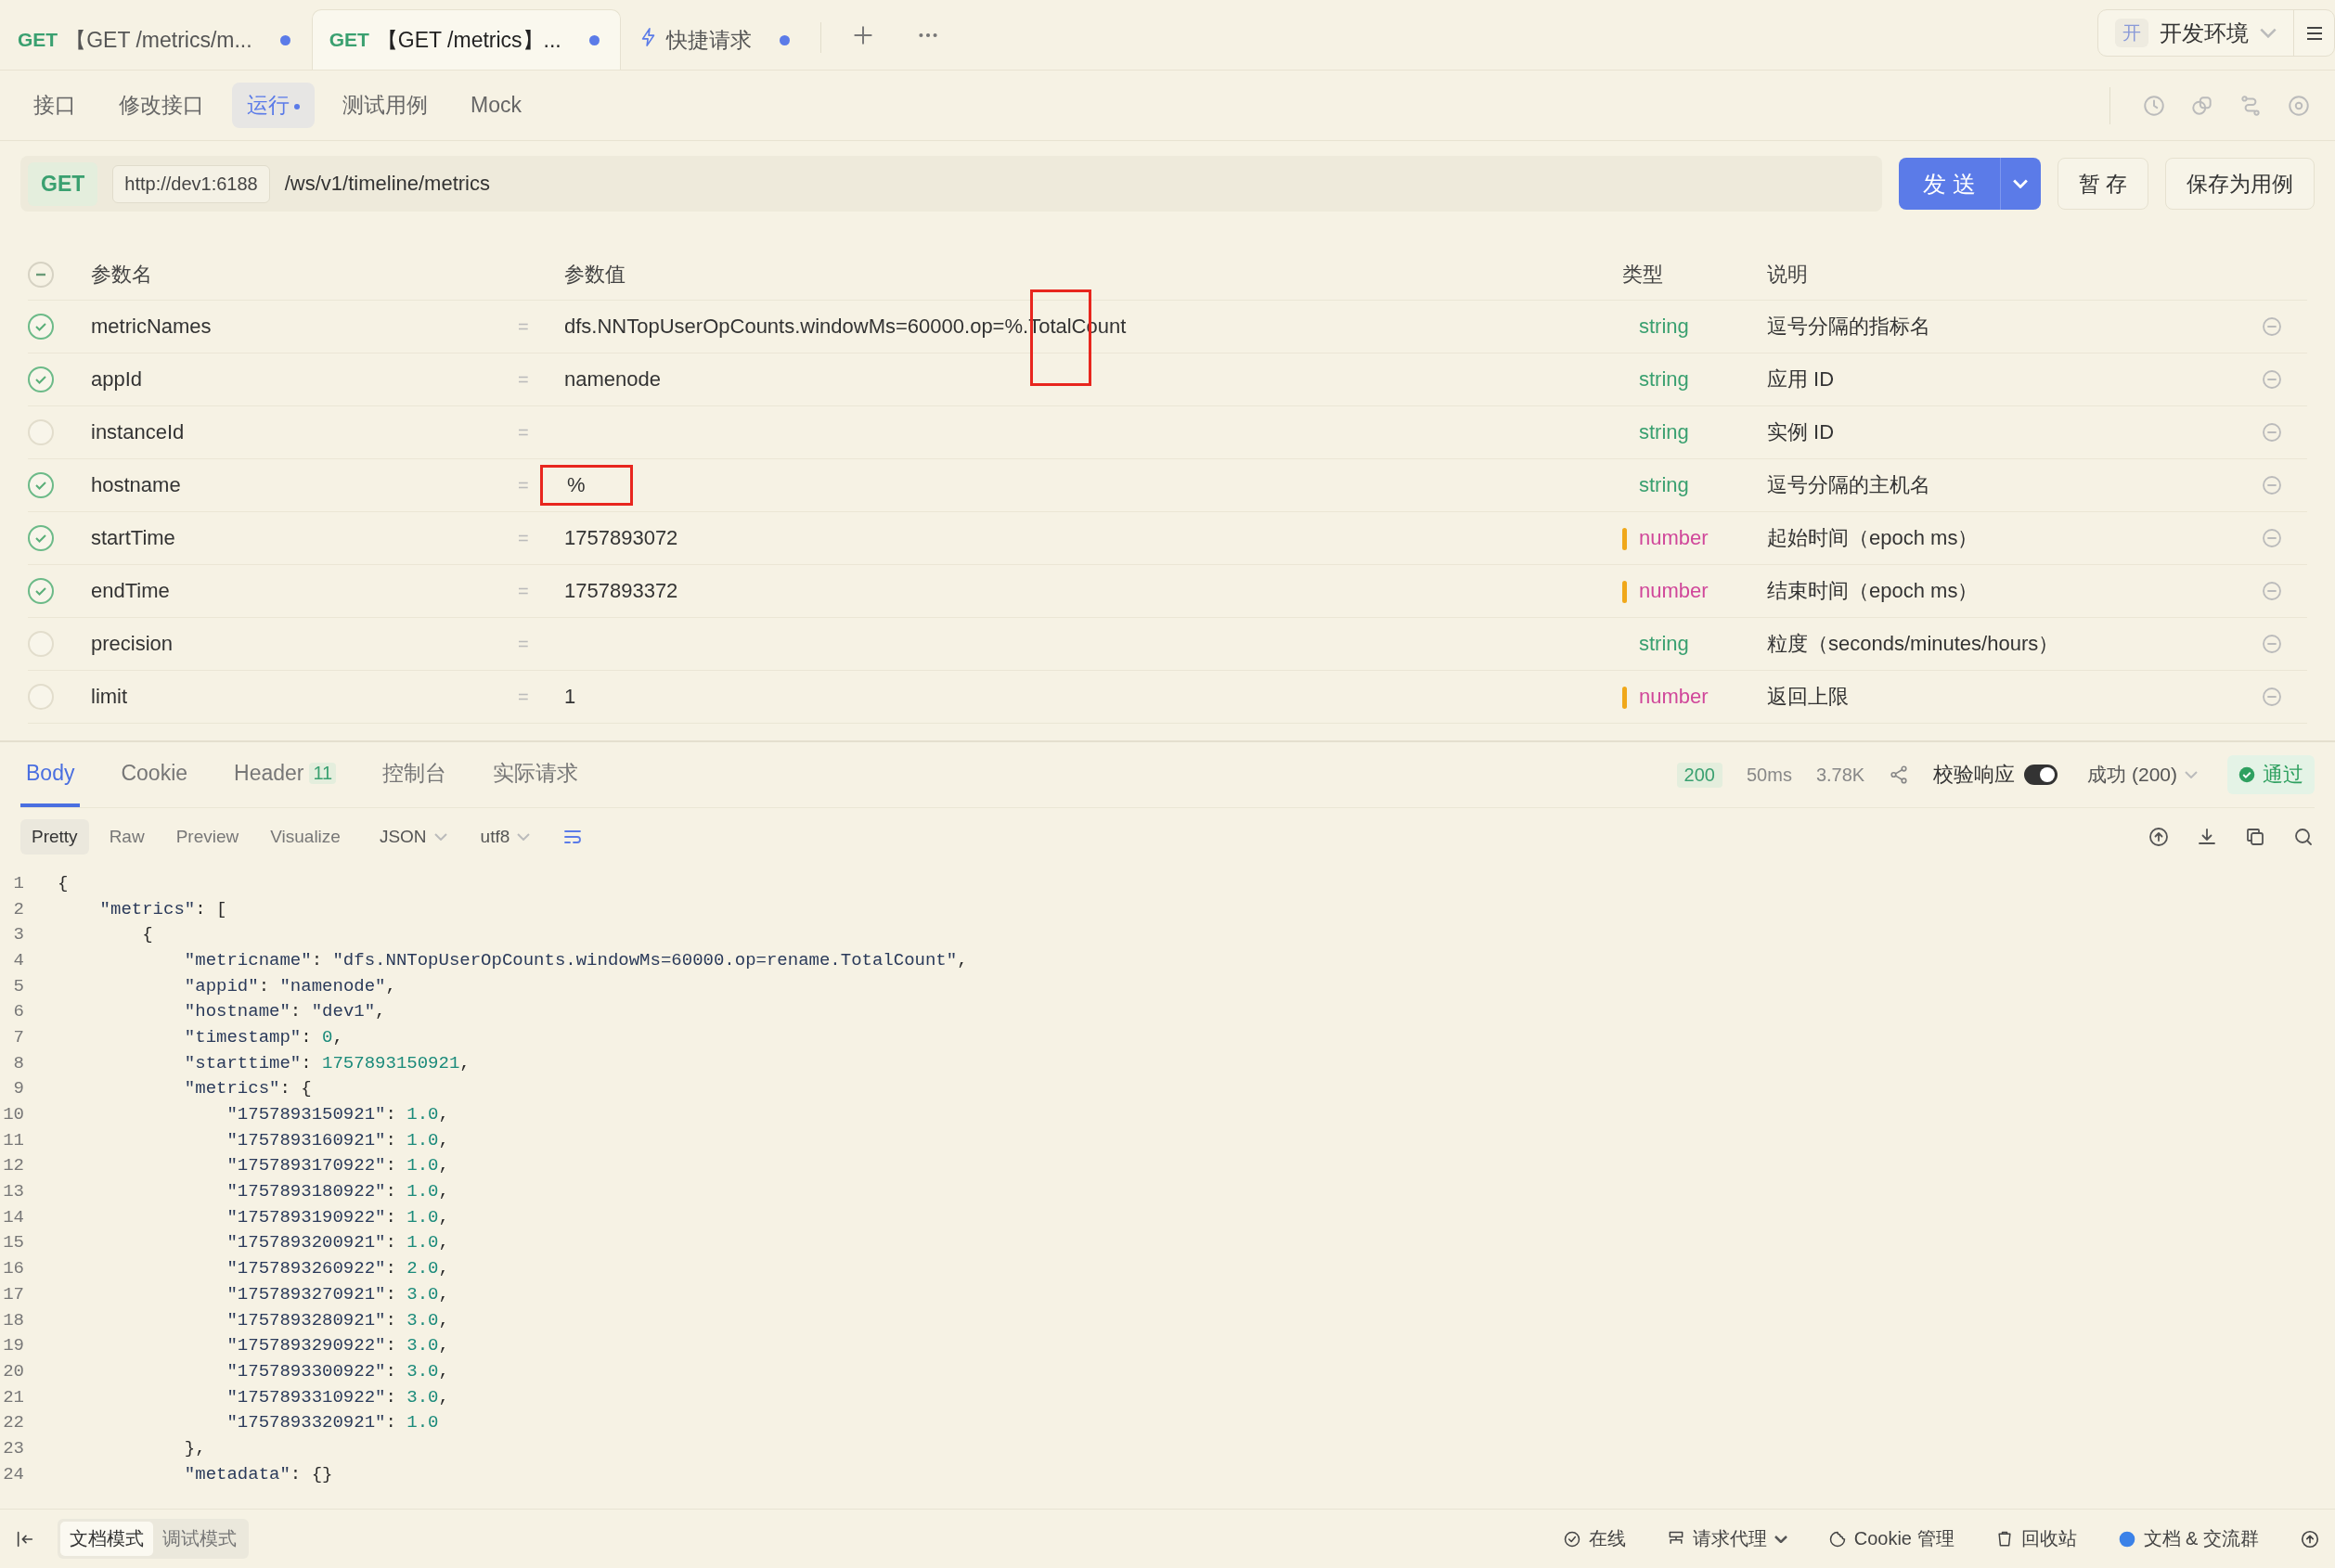 Image resolution: width=2335 pixels, height=1568 pixels. I want to click on arrow-up-circle-icon, so click(2310, 1538).